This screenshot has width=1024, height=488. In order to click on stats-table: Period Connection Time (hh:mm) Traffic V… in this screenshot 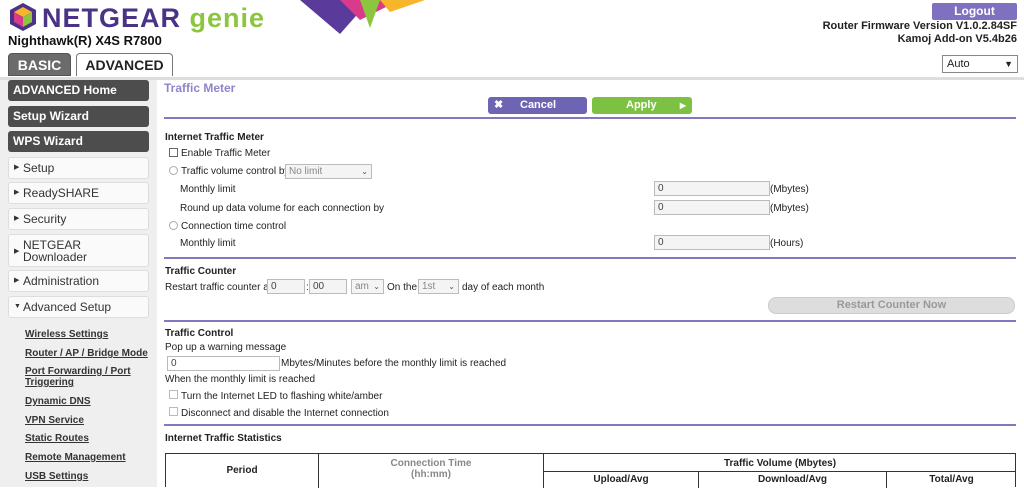, I will do `click(590, 470)`.